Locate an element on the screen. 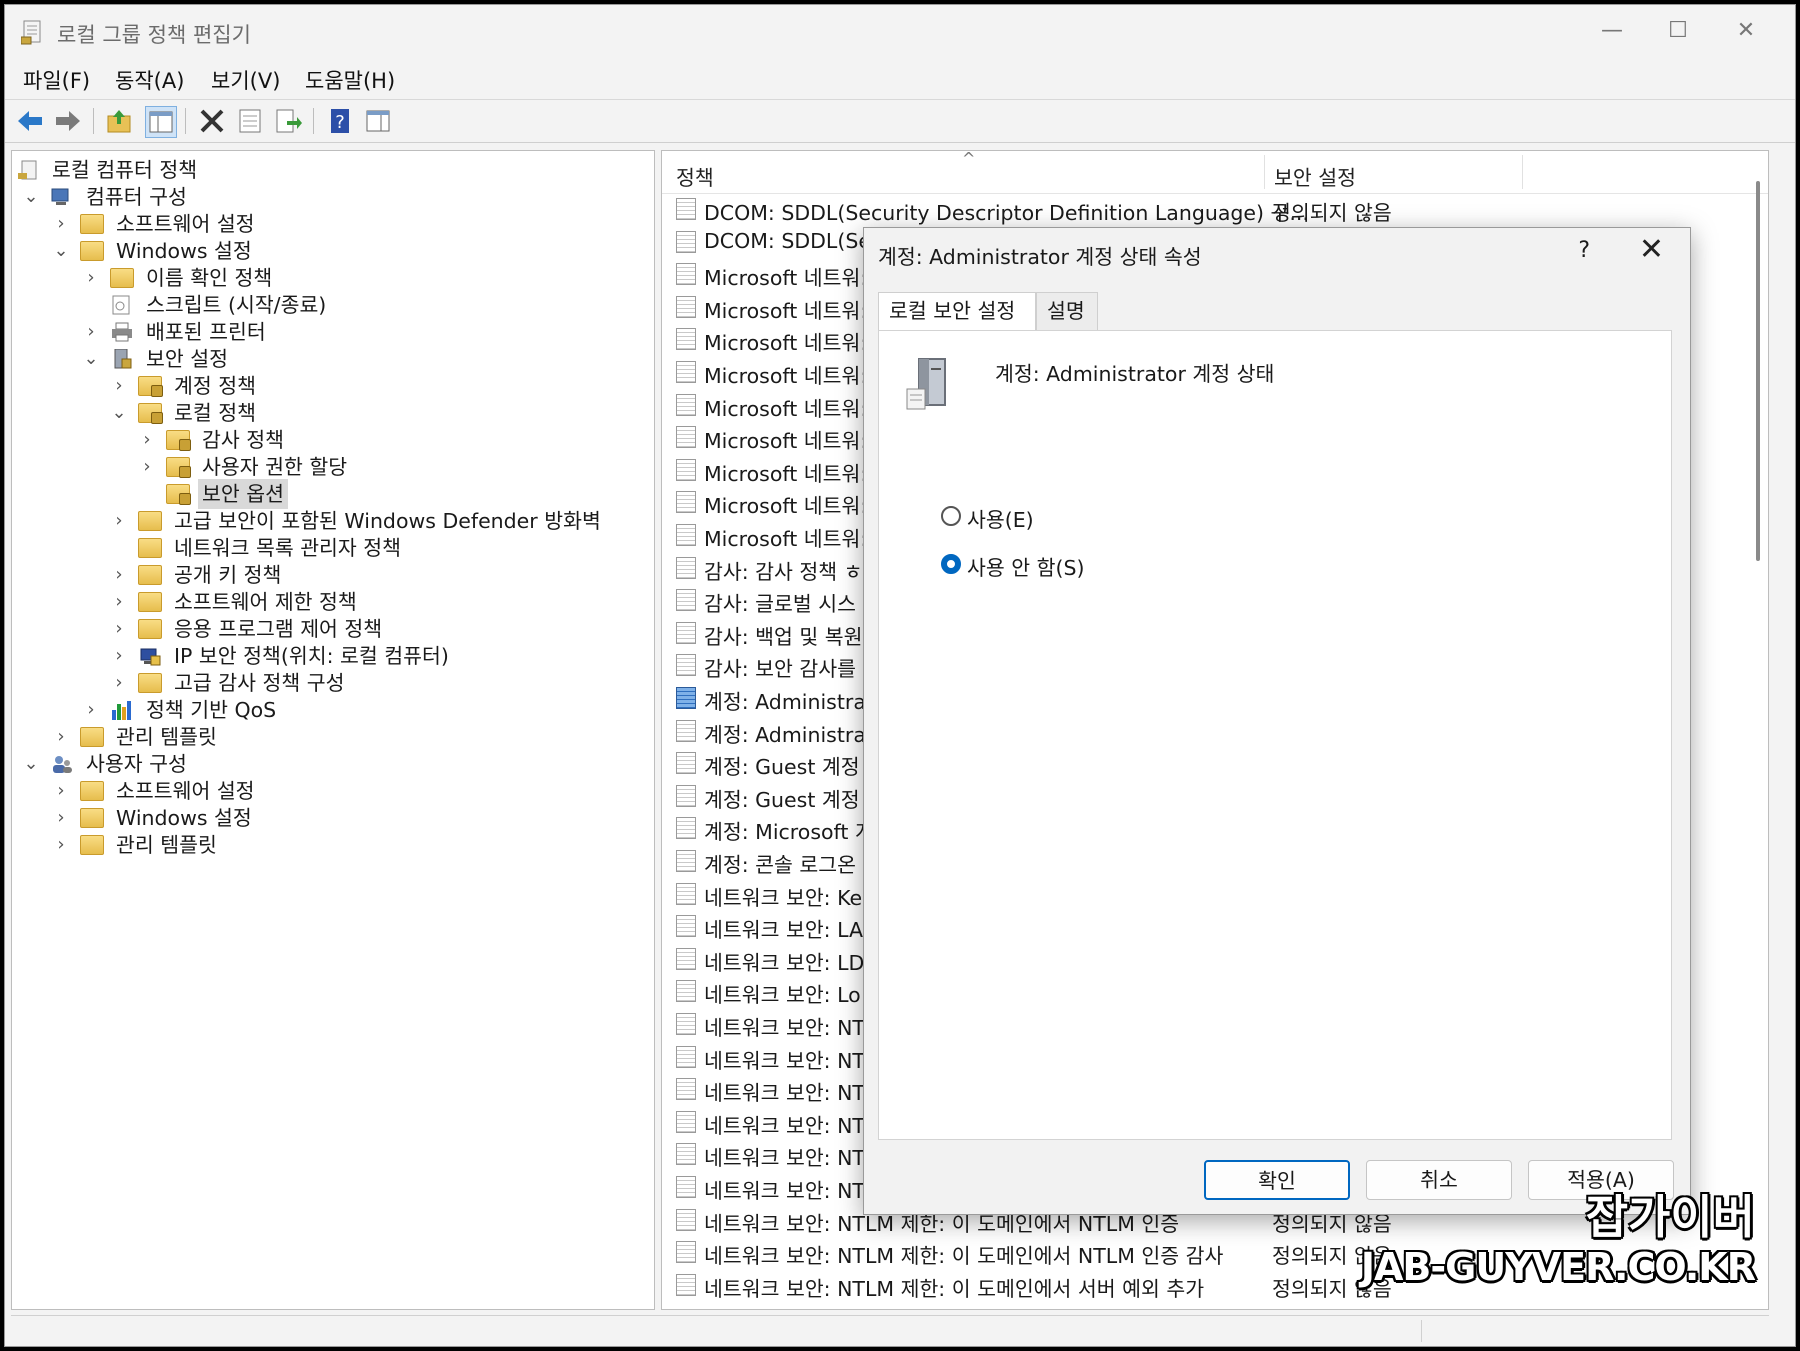 The height and width of the screenshot is (1351, 1800). status-divider is located at coordinates (1421, 1331).